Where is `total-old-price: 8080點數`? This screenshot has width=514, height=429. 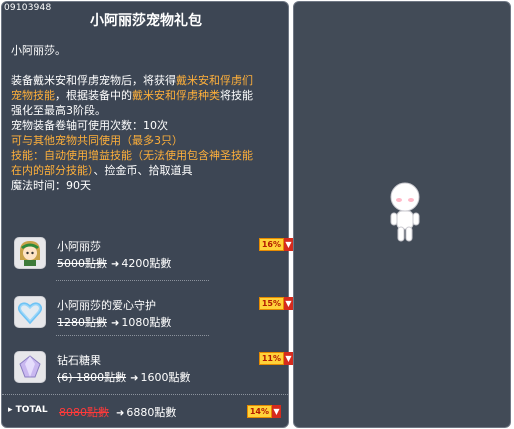
total-old-price: 8080點數 is located at coordinates (84, 412).